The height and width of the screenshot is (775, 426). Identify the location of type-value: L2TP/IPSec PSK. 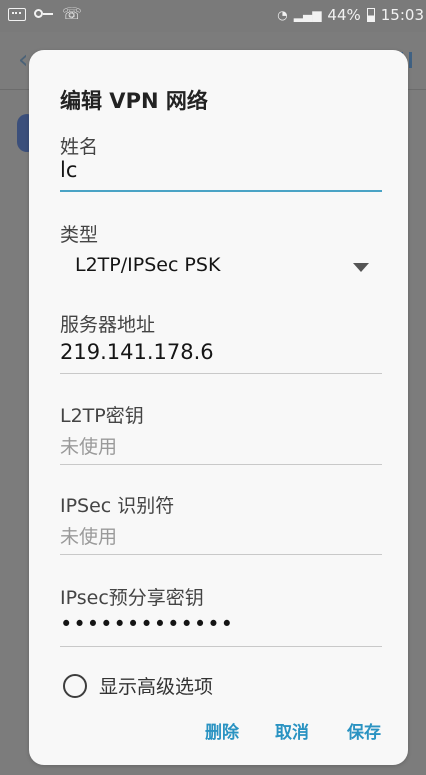
(147, 265).